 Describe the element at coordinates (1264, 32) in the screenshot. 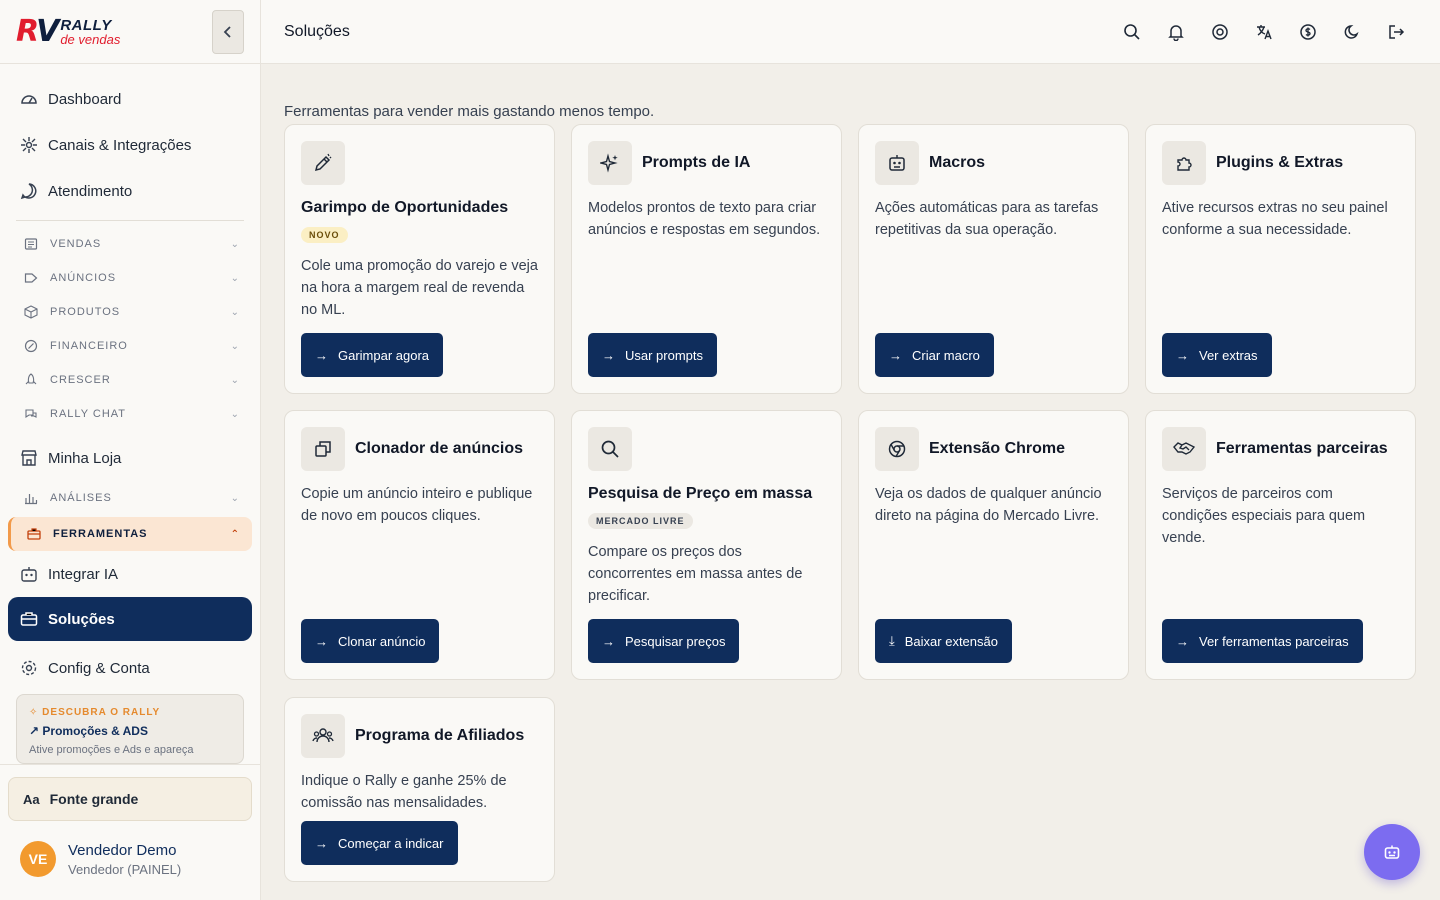

I see `translate-icon` at that location.